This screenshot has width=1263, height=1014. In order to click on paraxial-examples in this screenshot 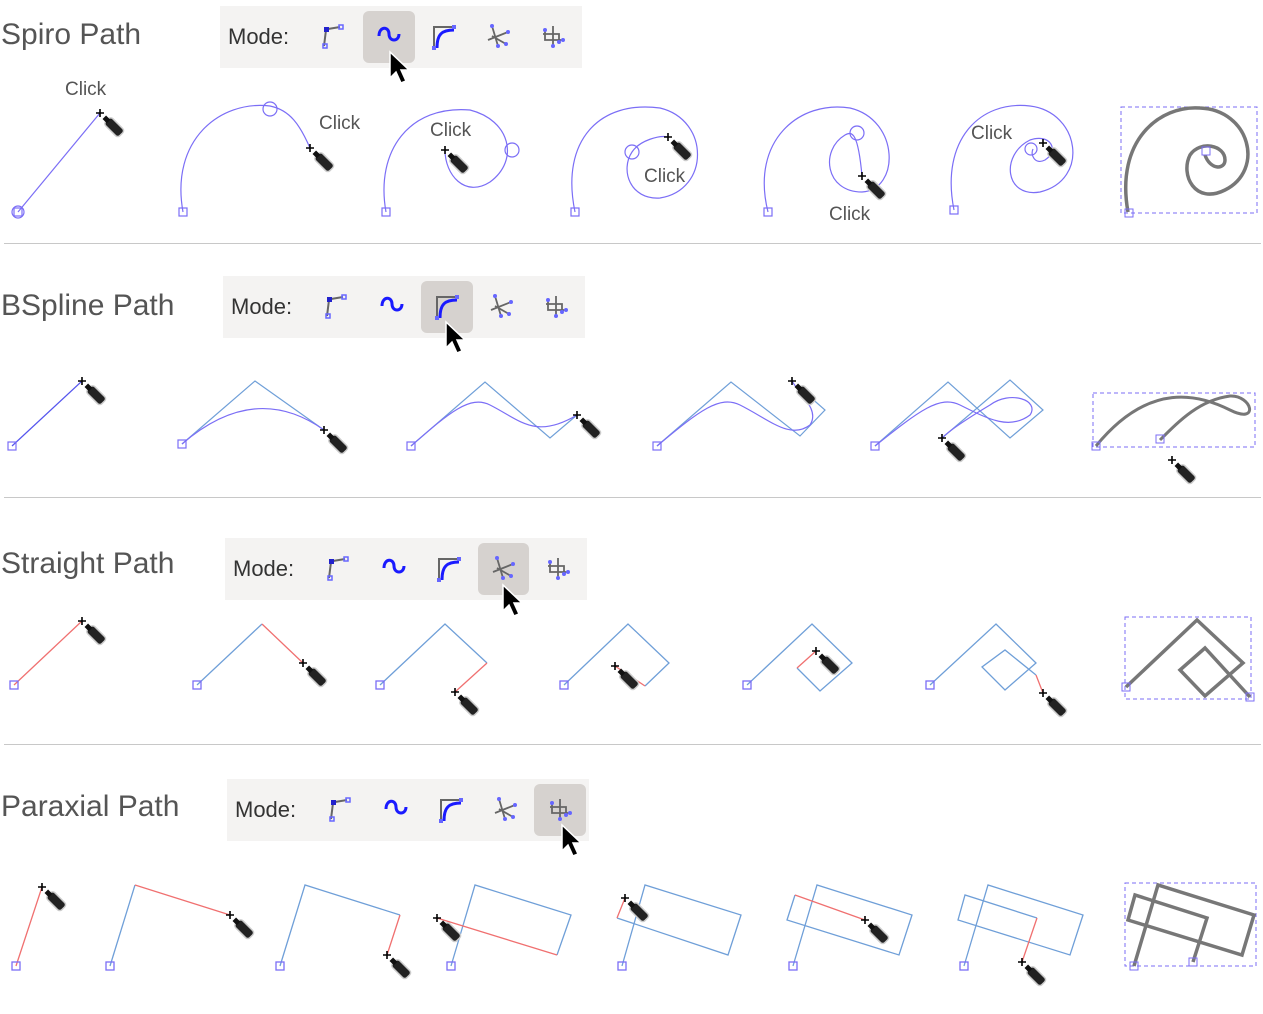, I will do `click(547, 927)`.